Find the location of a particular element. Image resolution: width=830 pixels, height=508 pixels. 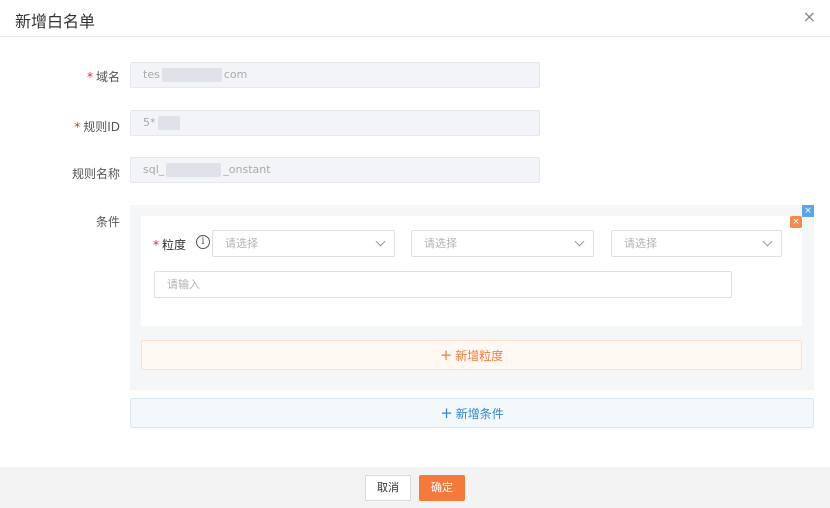

rule-name-label: 规则名称 is located at coordinates (95, 174).